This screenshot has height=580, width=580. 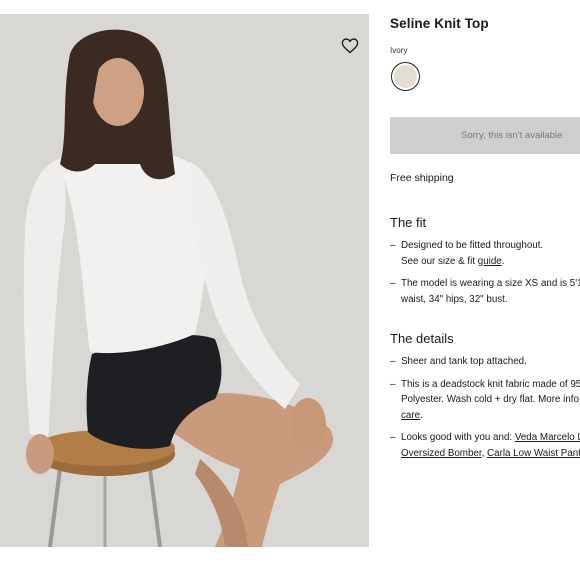 What do you see at coordinates (422, 338) in the screenshot?
I see `details-section-title: The details` at bounding box center [422, 338].